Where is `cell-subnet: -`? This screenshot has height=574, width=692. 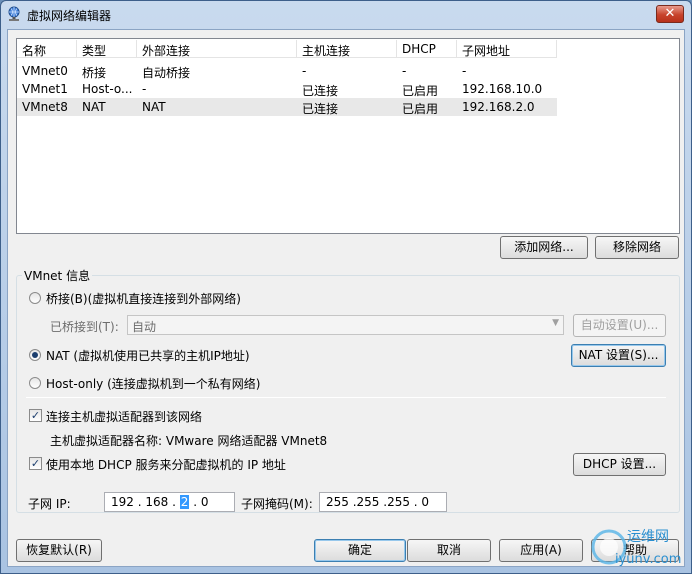 cell-subnet: - is located at coordinates (464, 71).